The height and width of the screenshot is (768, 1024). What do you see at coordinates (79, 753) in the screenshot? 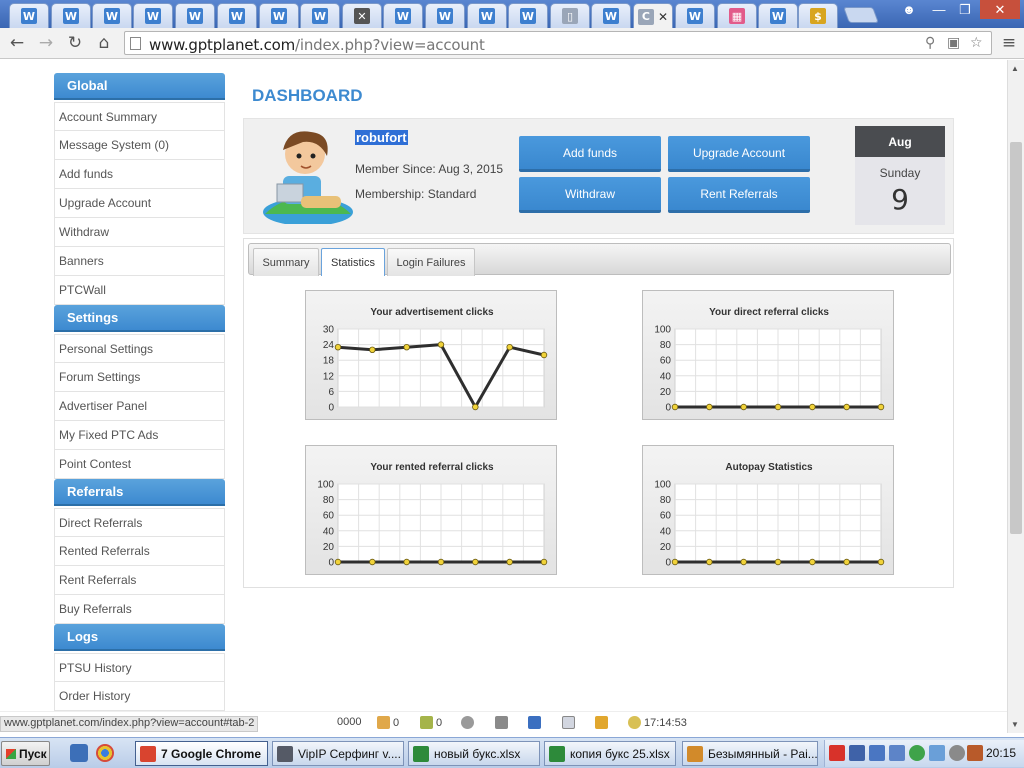
I see `show-desktop-icon` at bounding box center [79, 753].